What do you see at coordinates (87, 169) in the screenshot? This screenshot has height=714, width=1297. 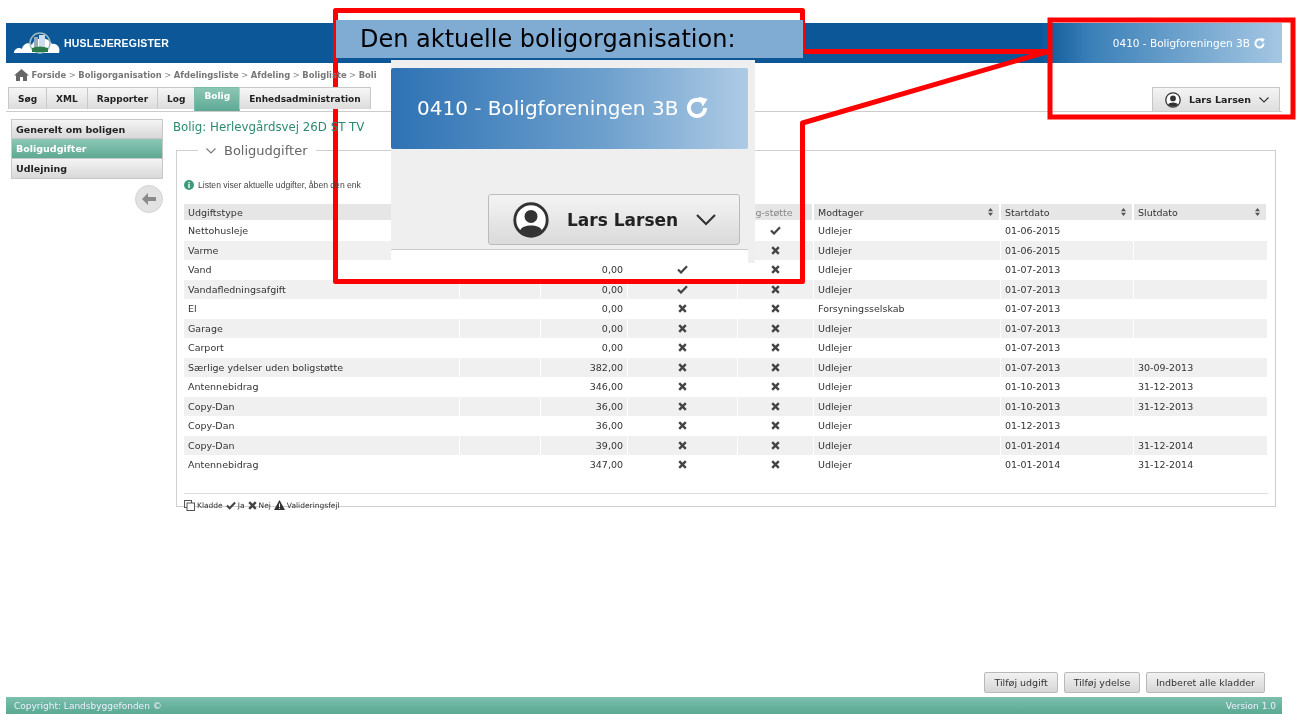 I see `sidebar-item: Udlejning` at bounding box center [87, 169].